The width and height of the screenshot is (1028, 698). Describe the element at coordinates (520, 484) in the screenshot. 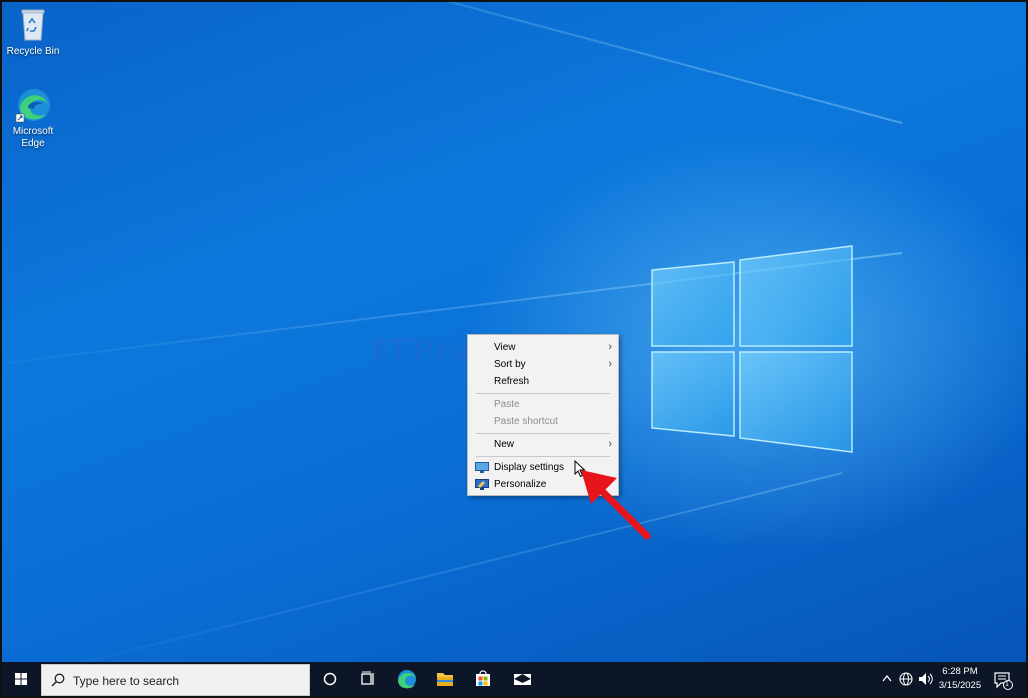

I see `menu-item-label: Personalize` at that location.